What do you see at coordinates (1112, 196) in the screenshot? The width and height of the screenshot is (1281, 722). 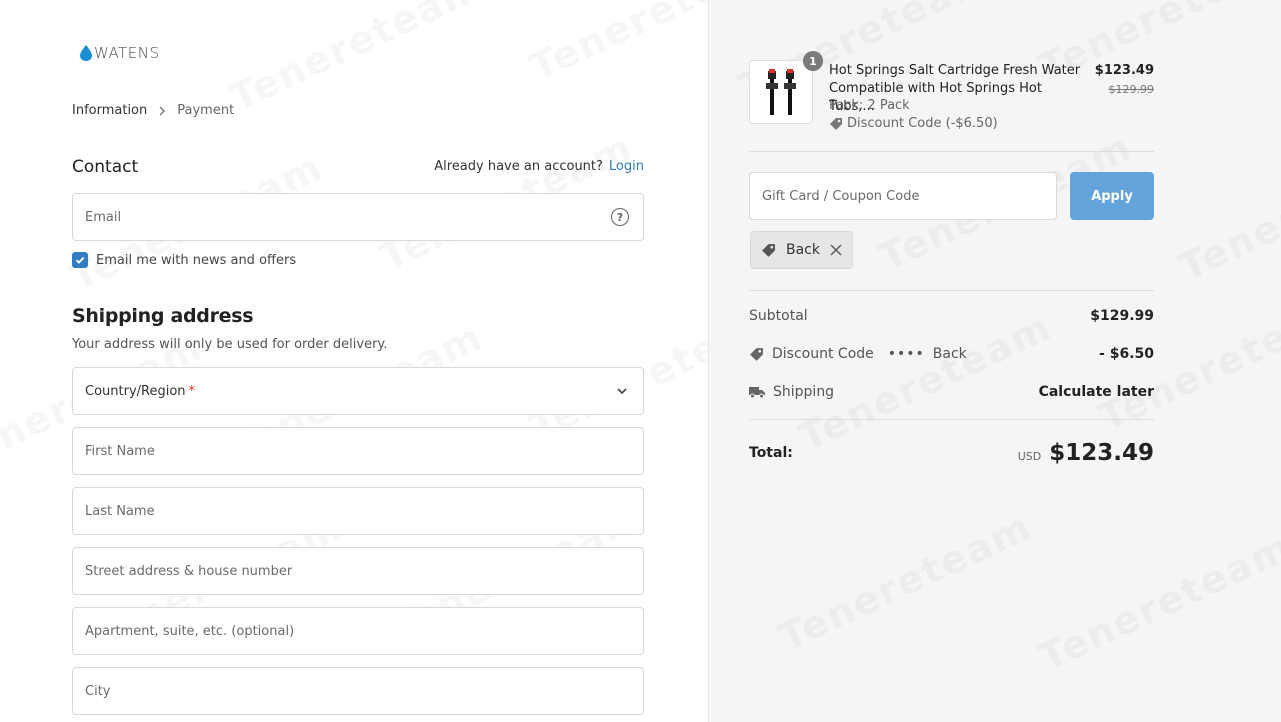 I see `apply-button: Apply` at bounding box center [1112, 196].